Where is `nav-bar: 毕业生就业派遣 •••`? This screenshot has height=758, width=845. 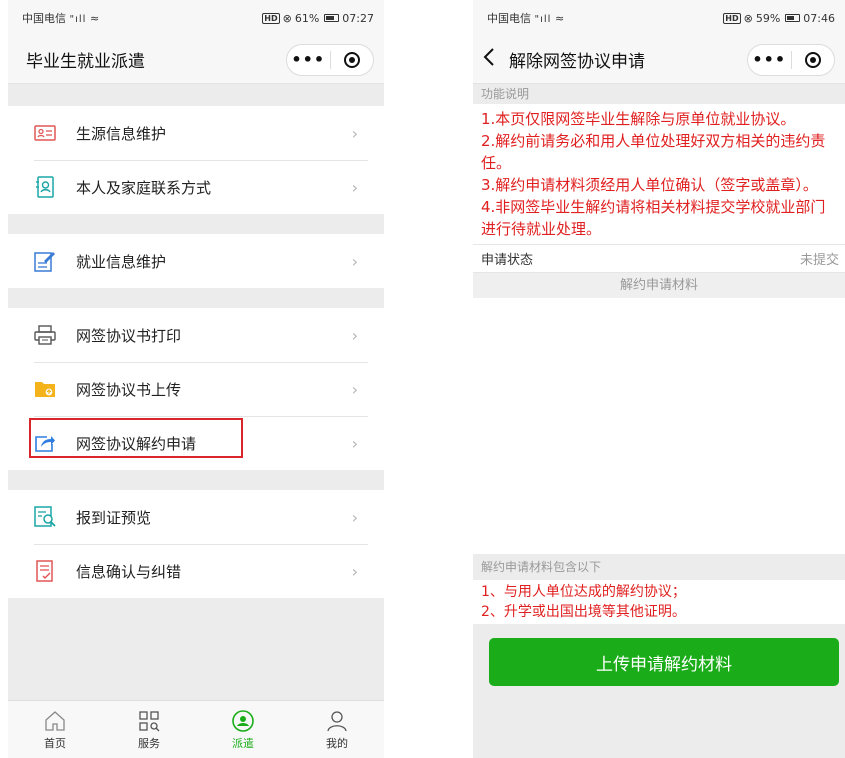 nav-bar: 毕业生就业派遣 ••• is located at coordinates (196, 60).